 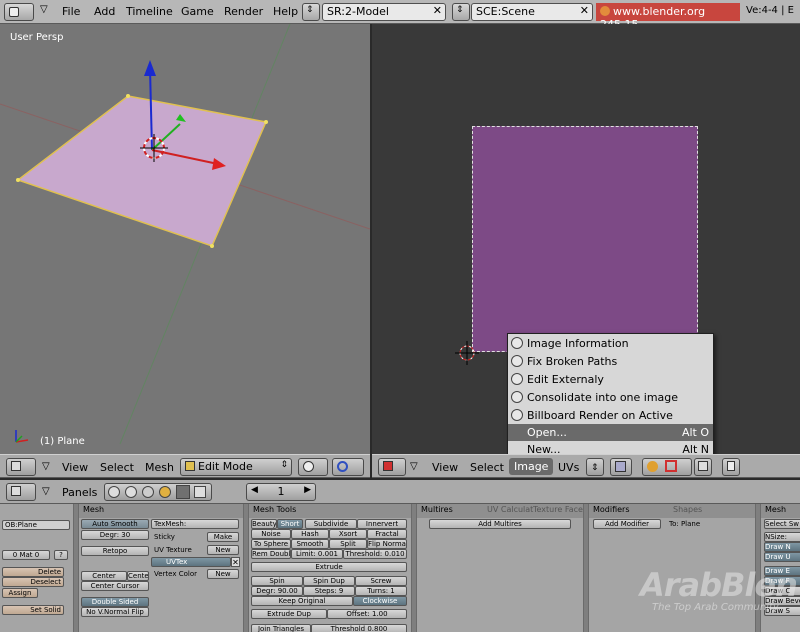 I want to click on draw-type-button, so click(x=313, y=467).